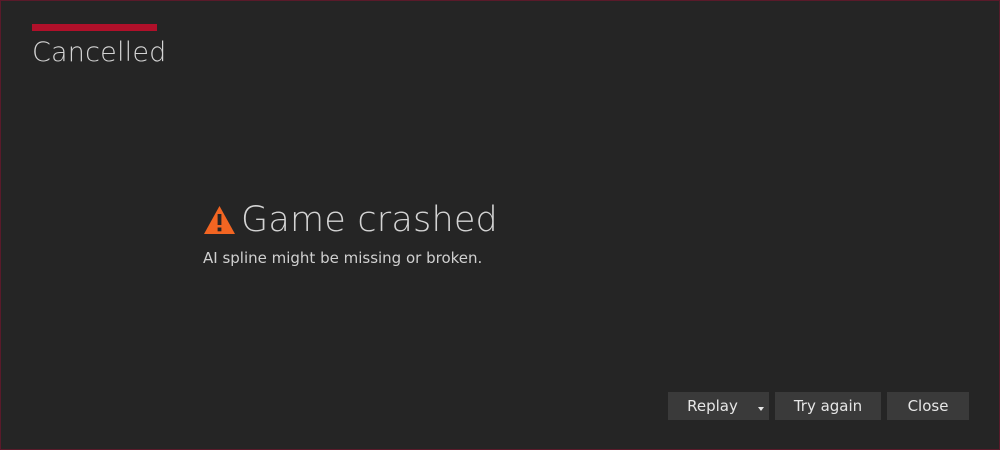 This screenshot has height=450, width=1000. Describe the element at coordinates (219, 220) in the screenshot. I see `warning-icon` at that location.